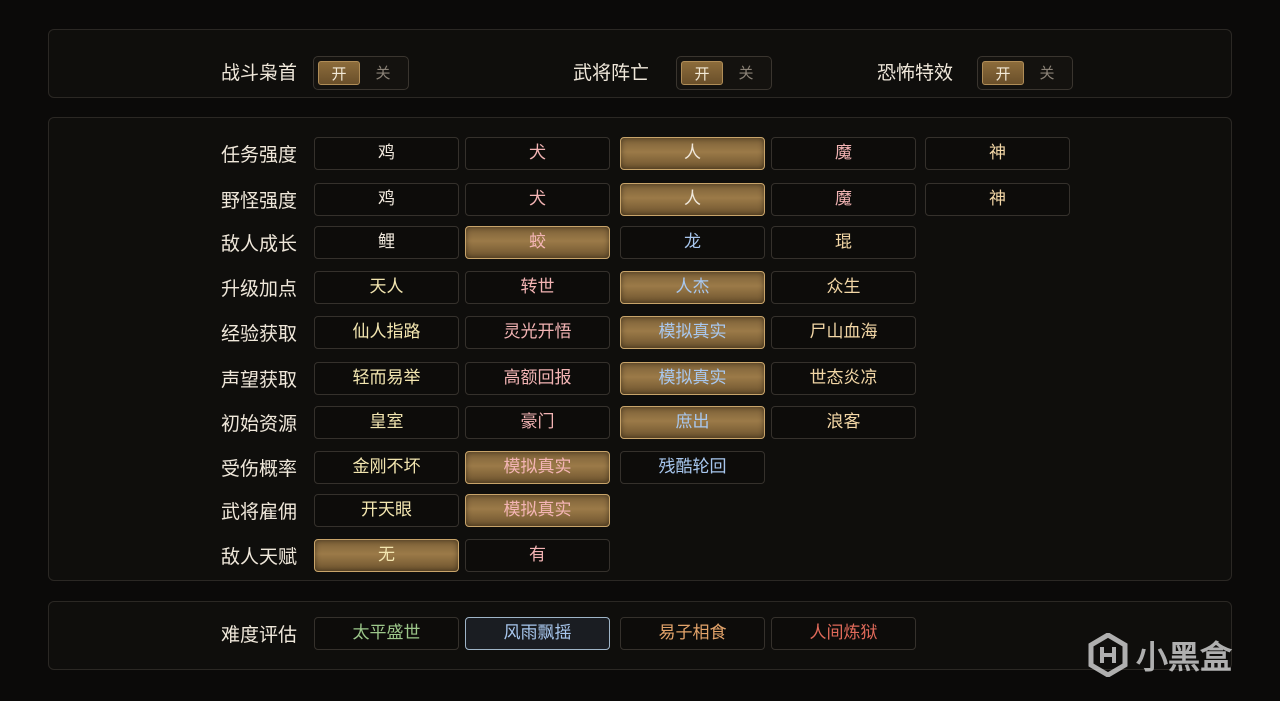  I want to click on difficulty-level-badge: 太平盛世, so click(386, 633).